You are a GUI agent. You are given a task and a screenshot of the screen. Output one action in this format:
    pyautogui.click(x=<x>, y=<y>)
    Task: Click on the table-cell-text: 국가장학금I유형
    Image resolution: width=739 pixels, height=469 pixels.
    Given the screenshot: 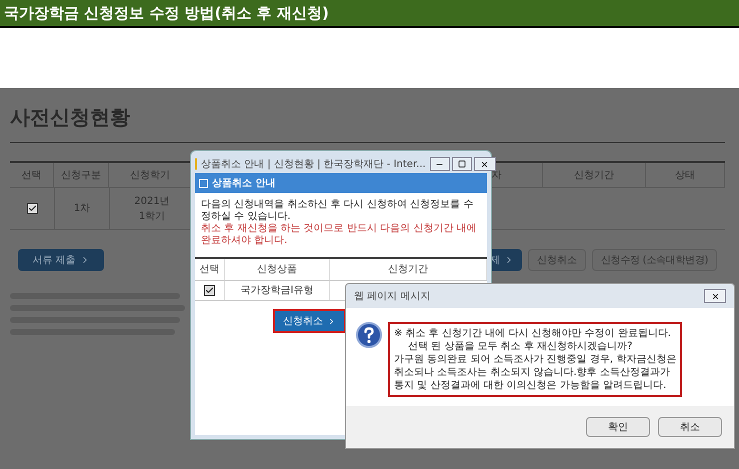 What is the action you would take?
    pyautogui.click(x=277, y=291)
    